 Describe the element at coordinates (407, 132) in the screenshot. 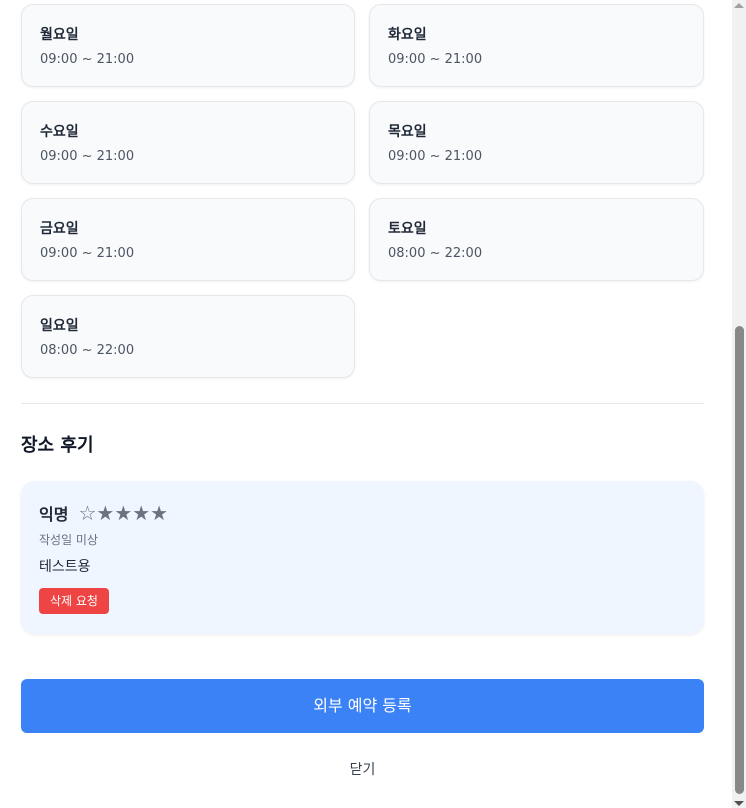

I see `day-name: 목요일` at that location.